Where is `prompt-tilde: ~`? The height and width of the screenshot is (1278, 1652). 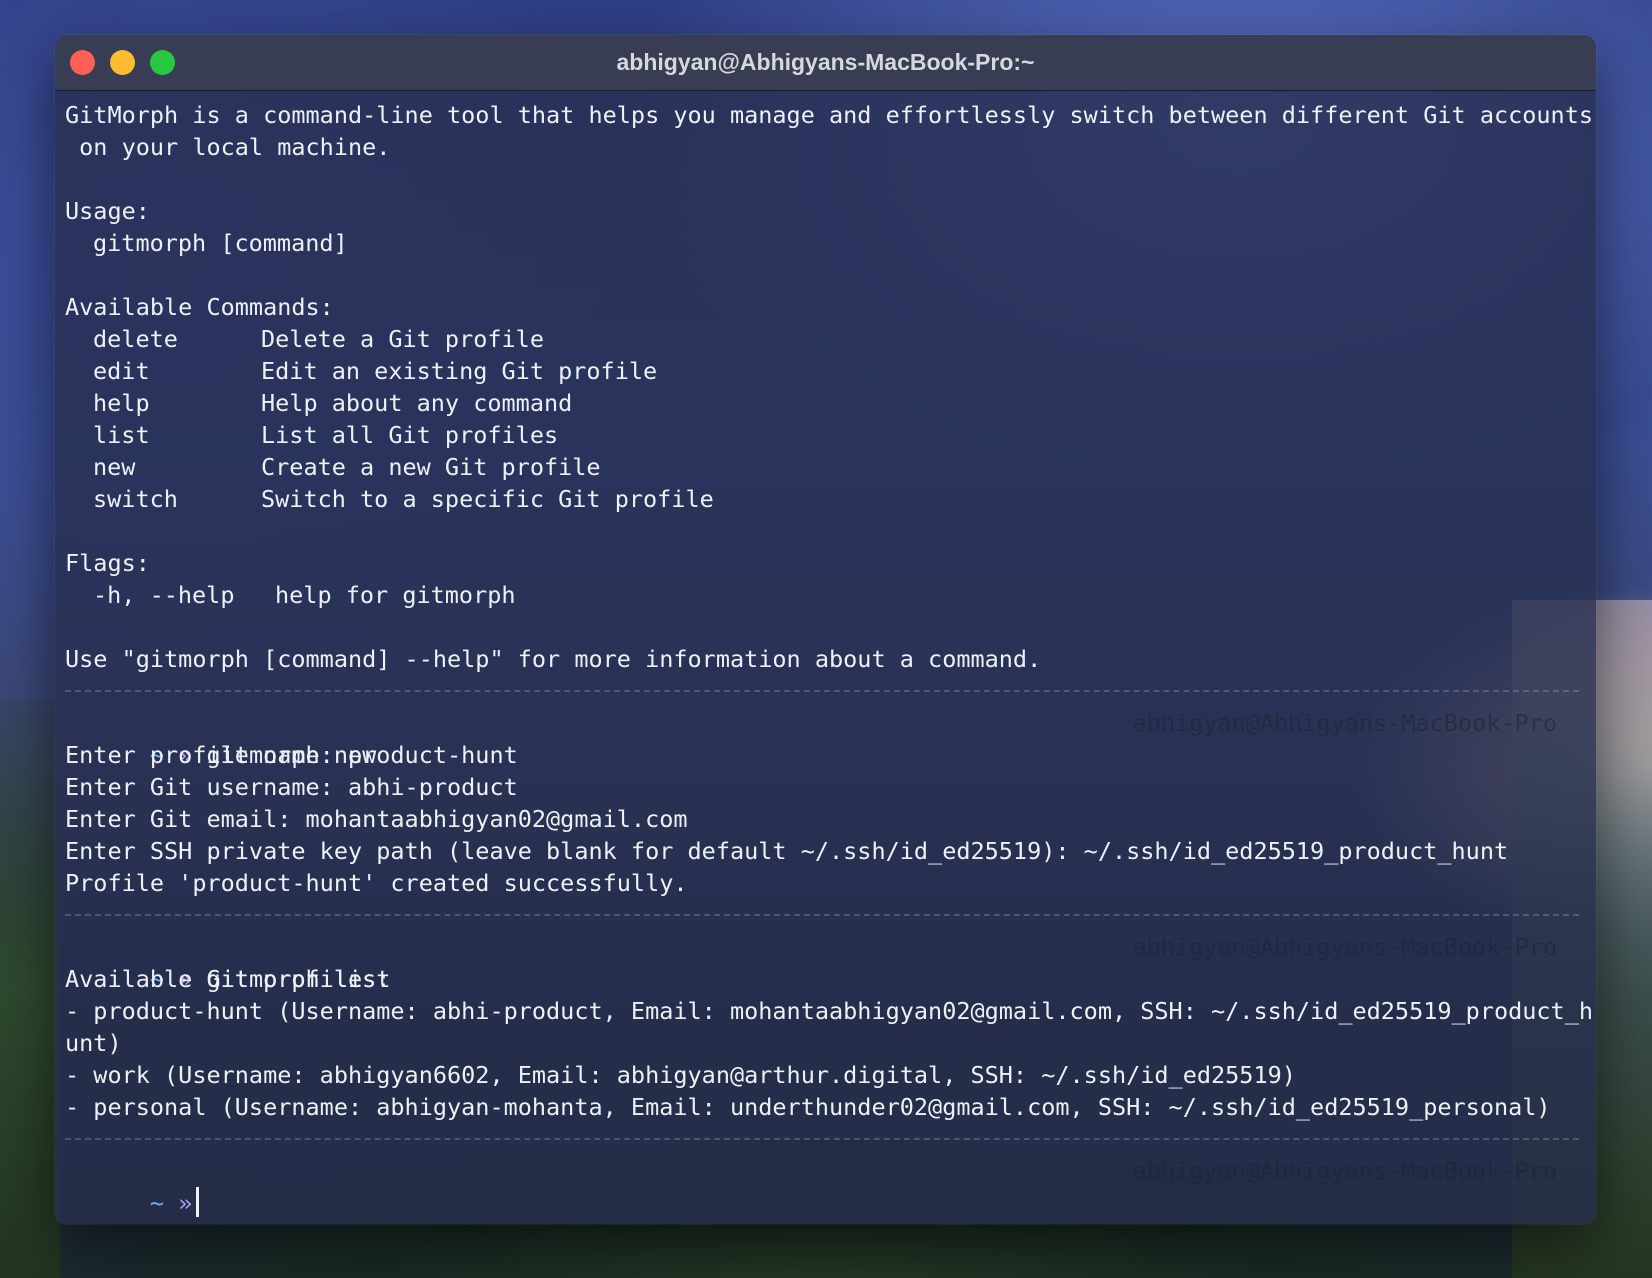
prompt-tilde: ~ is located at coordinates (157, 1203).